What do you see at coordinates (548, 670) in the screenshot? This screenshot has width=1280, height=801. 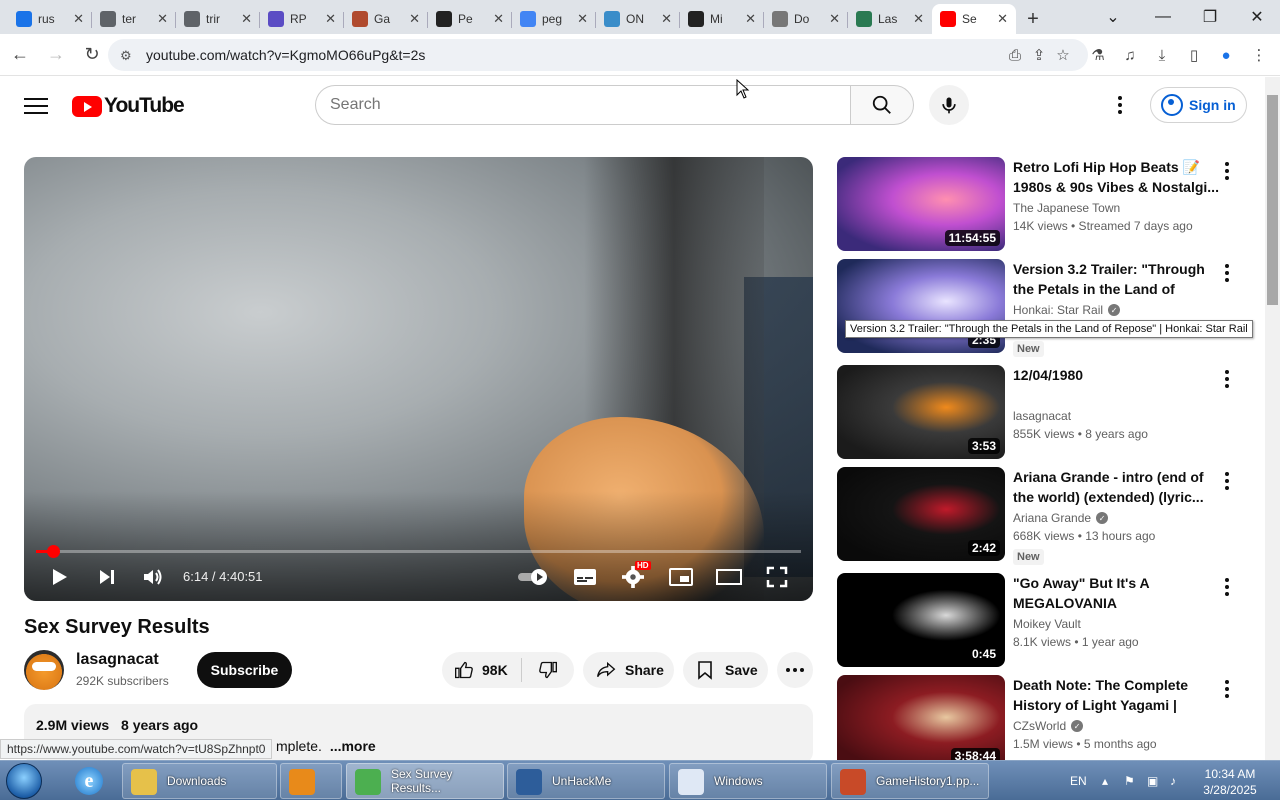 I see `dislike-button` at bounding box center [548, 670].